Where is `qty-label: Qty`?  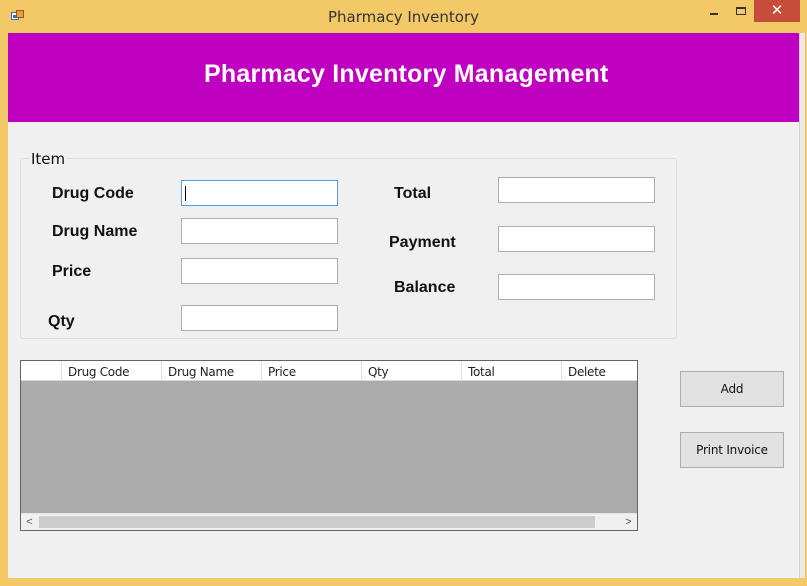
qty-label: Qty is located at coordinates (61, 321).